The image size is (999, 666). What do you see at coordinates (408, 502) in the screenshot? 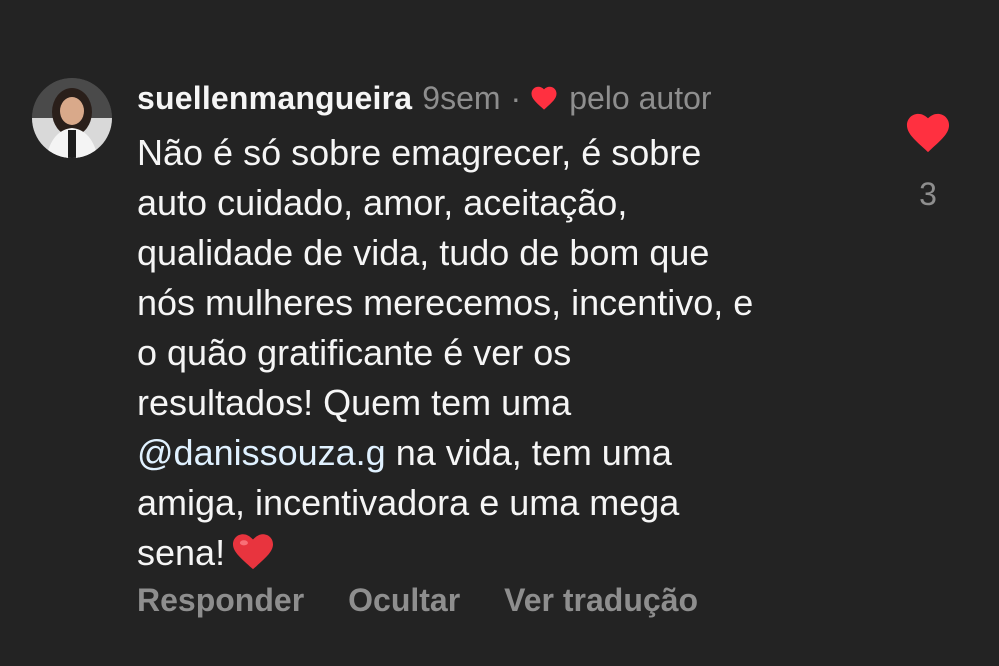
I see `comment-text-line: amiga, incentivadora e uma mega` at bounding box center [408, 502].